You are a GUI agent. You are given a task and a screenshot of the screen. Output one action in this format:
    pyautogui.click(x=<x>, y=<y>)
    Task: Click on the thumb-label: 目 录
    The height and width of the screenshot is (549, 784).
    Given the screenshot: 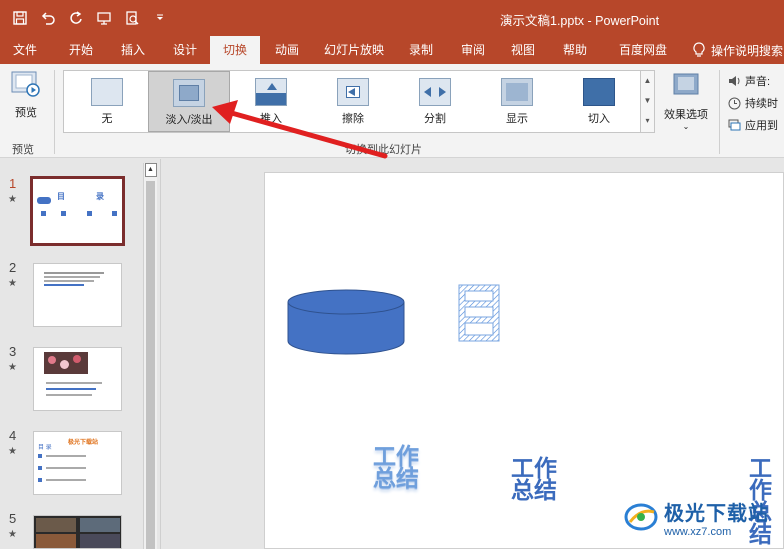 What is the action you would take?
    pyautogui.click(x=45, y=448)
    